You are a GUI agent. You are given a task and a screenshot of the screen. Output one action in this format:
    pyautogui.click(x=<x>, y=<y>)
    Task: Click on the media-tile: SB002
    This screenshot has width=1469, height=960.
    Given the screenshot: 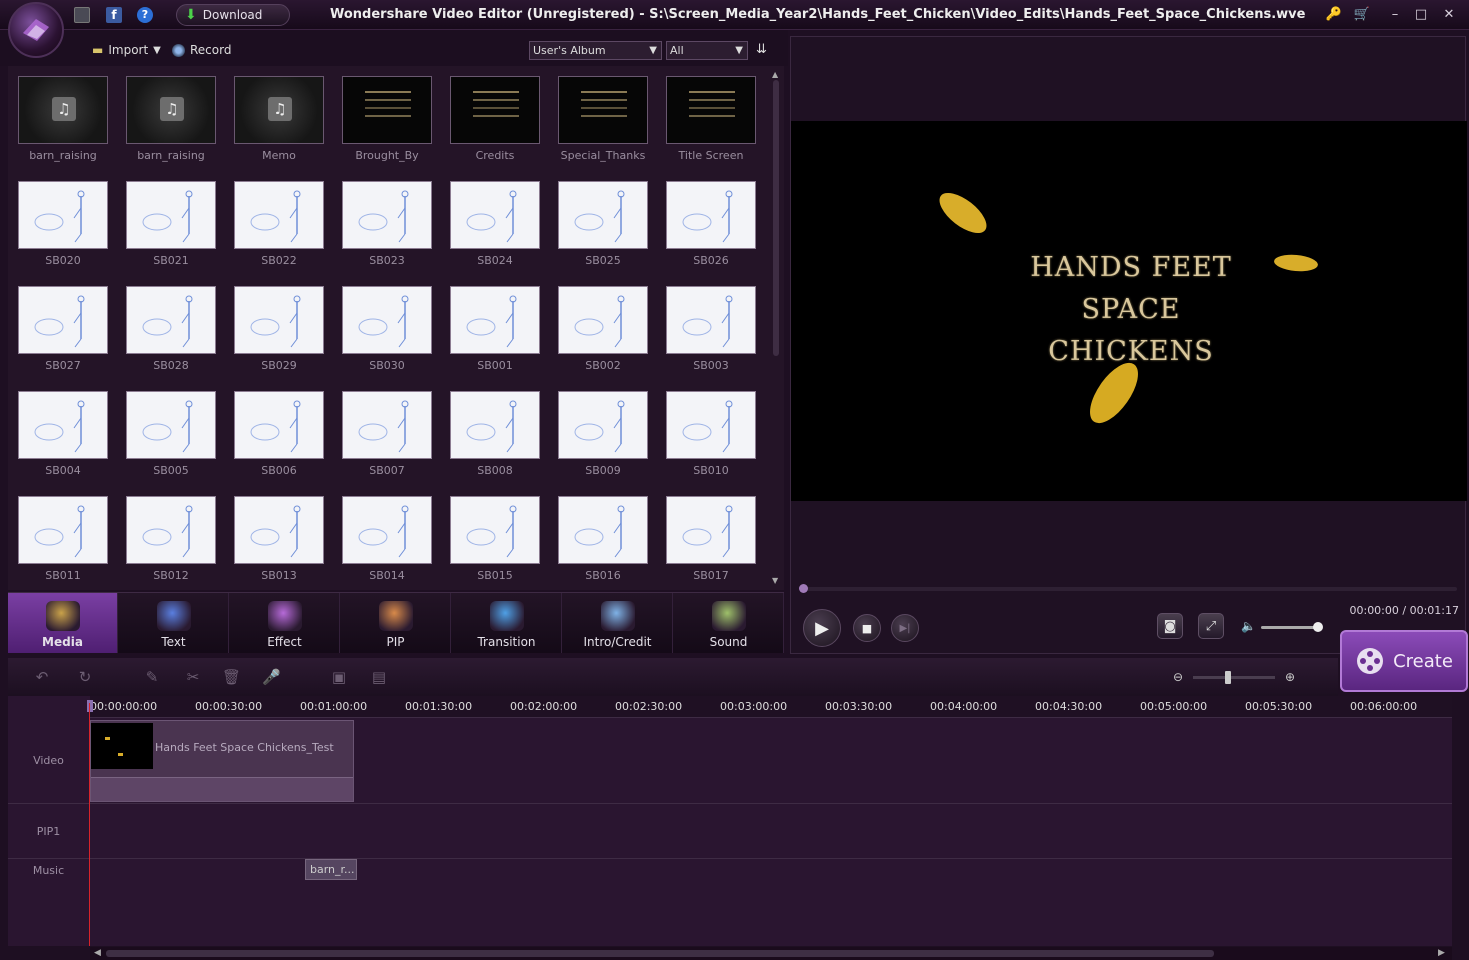 What is the action you would take?
    pyautogui.click(x=603, y=331)
    